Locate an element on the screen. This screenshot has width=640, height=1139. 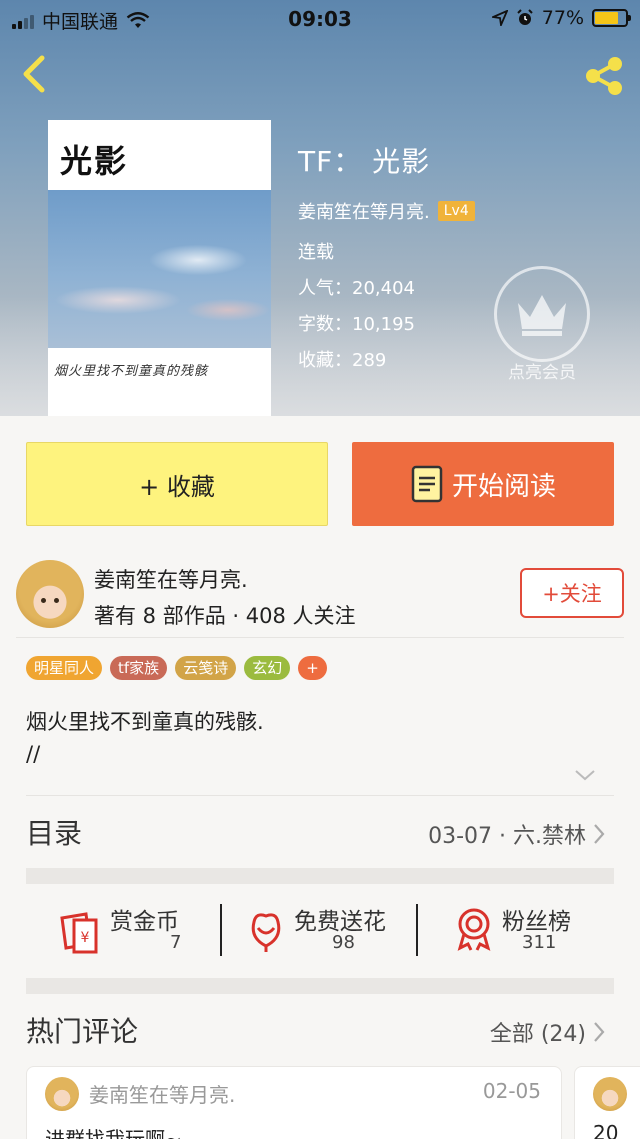
book-title: TF： 光影 is located at coordinates (364, 161).